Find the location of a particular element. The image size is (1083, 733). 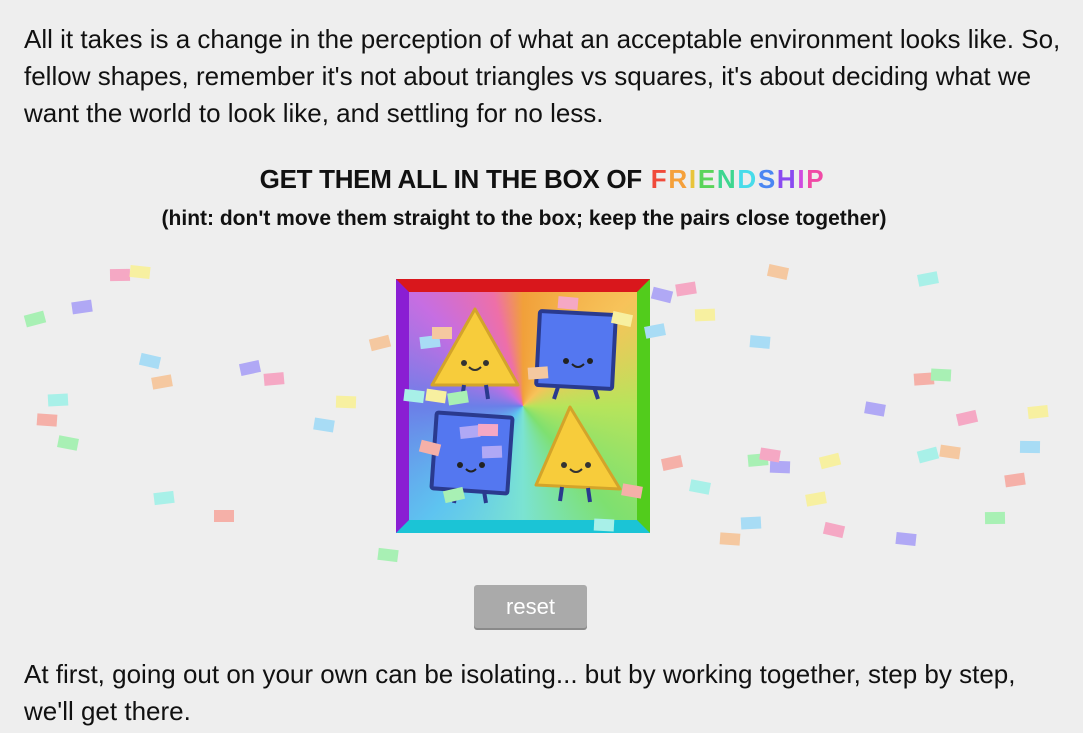

title-prefix: GET THEM ALL IN THE BOX OF is located at coordinates (451, 179).